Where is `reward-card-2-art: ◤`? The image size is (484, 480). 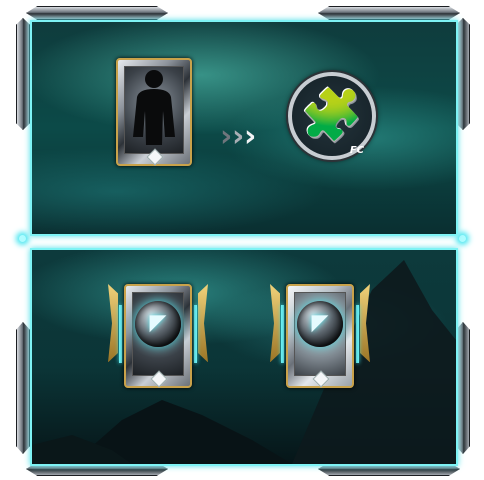 reward-card-2-art: ◤ is located at coordinates (320, 334).